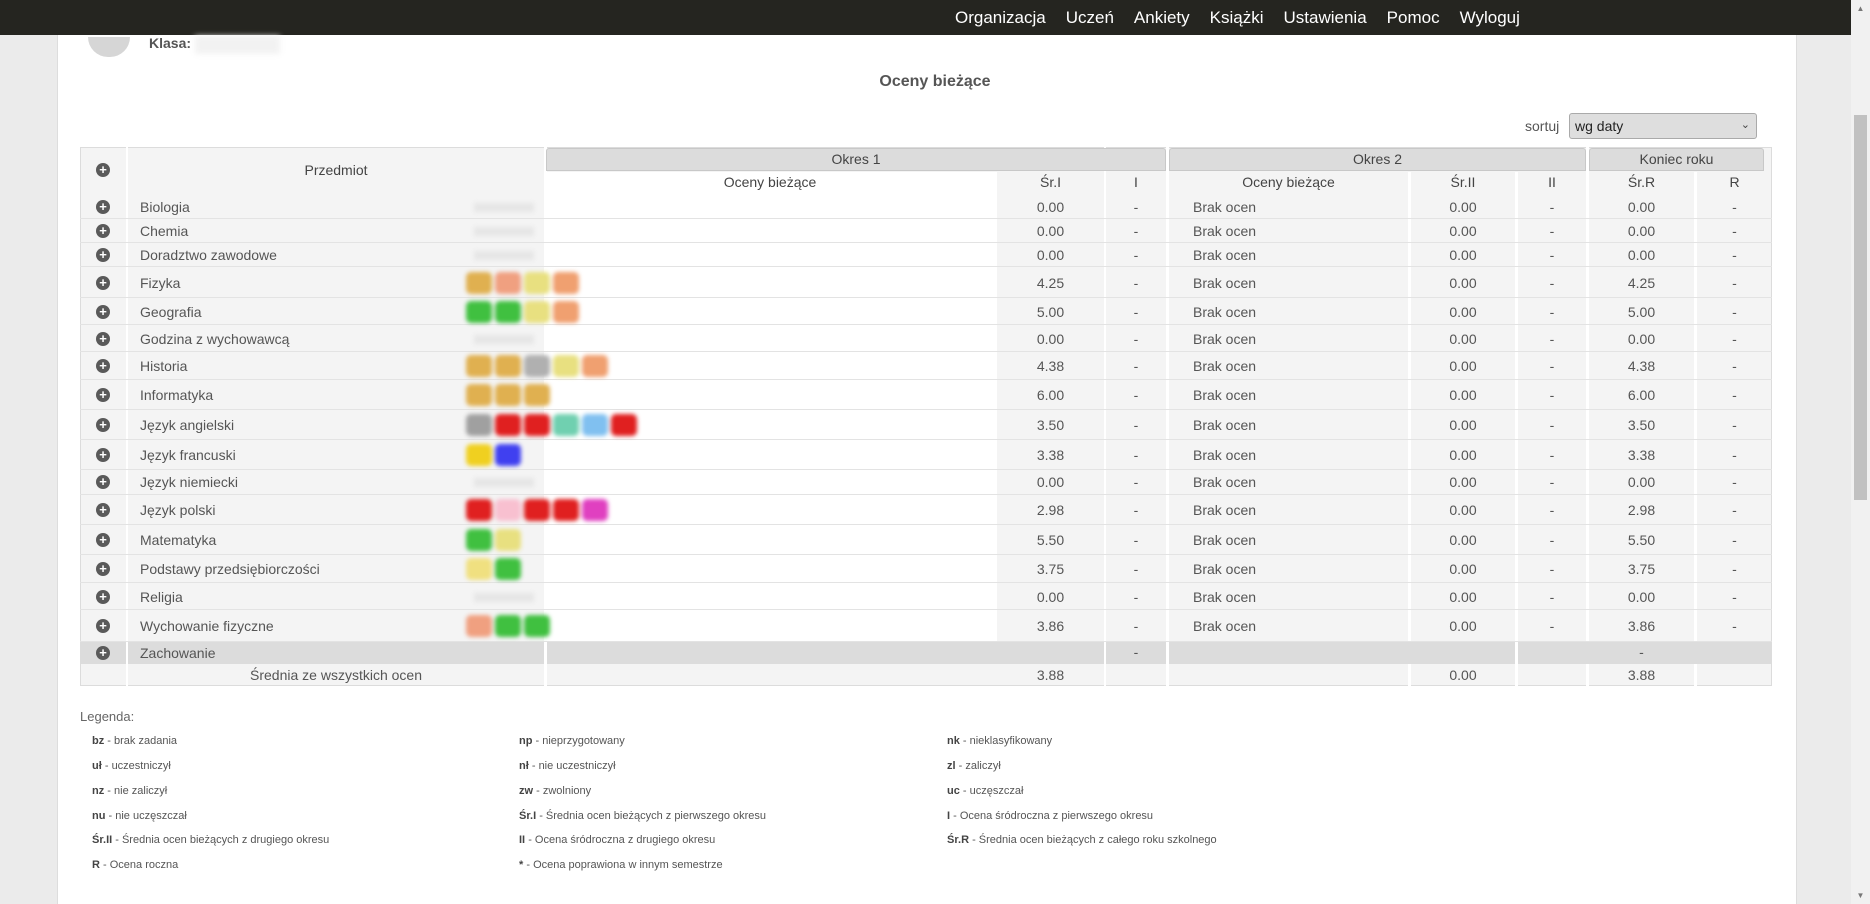 The width and height of the screenshot is (1870, 904). What do you see at coordinates (522, 840) in the screenshot?
I see `legend-code: II` at bounding box center [522, 840].